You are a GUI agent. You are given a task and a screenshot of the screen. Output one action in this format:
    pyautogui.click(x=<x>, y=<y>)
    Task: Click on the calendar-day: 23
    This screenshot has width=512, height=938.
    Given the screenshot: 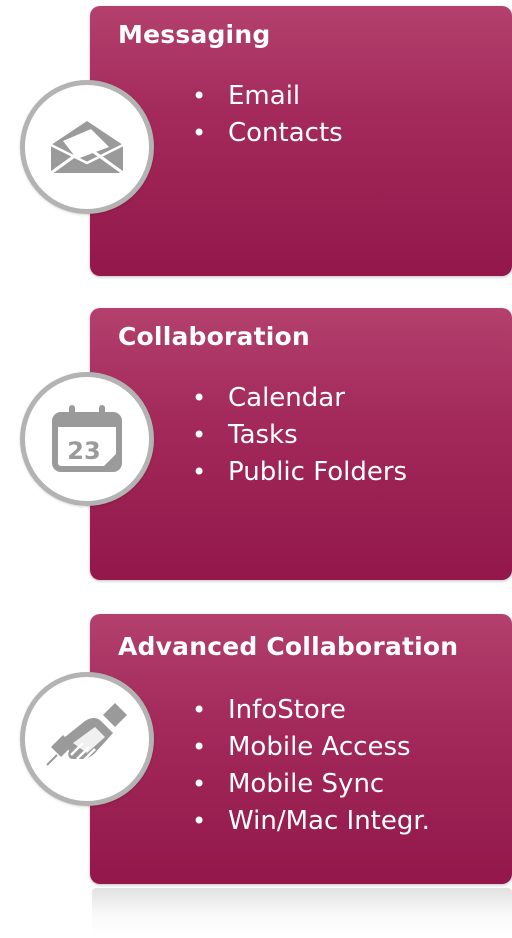 What is the action you would take?
    pyautogui.click(x=83, y=451)
    